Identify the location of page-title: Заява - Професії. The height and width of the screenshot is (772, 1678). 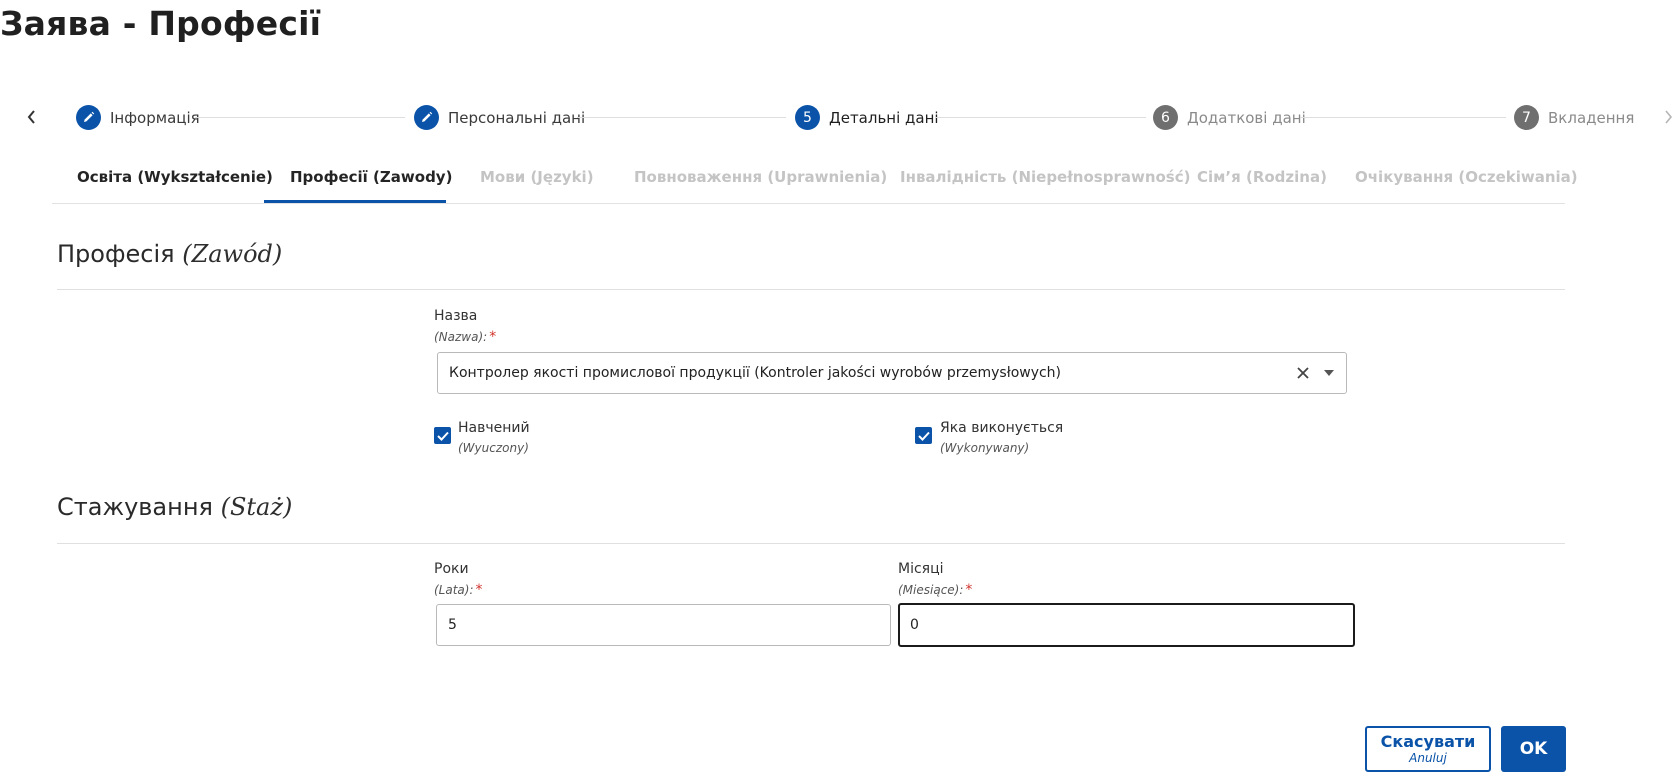
(161, 23).